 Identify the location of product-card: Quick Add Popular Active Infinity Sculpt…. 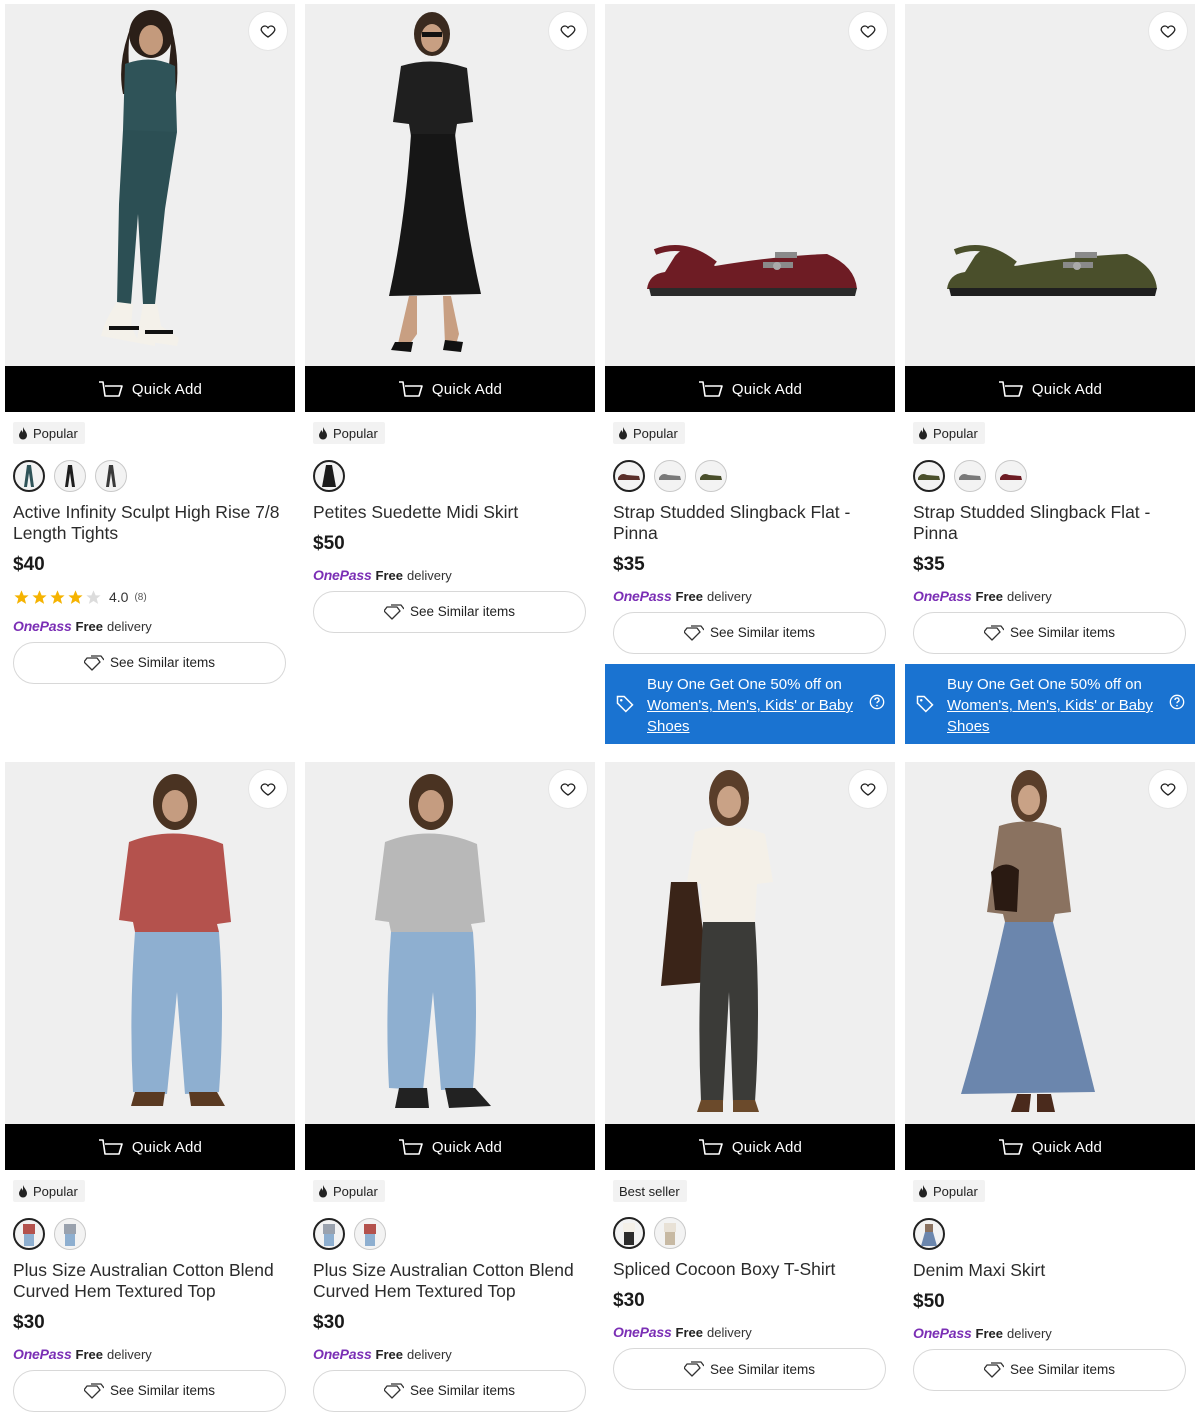
(150, 344).